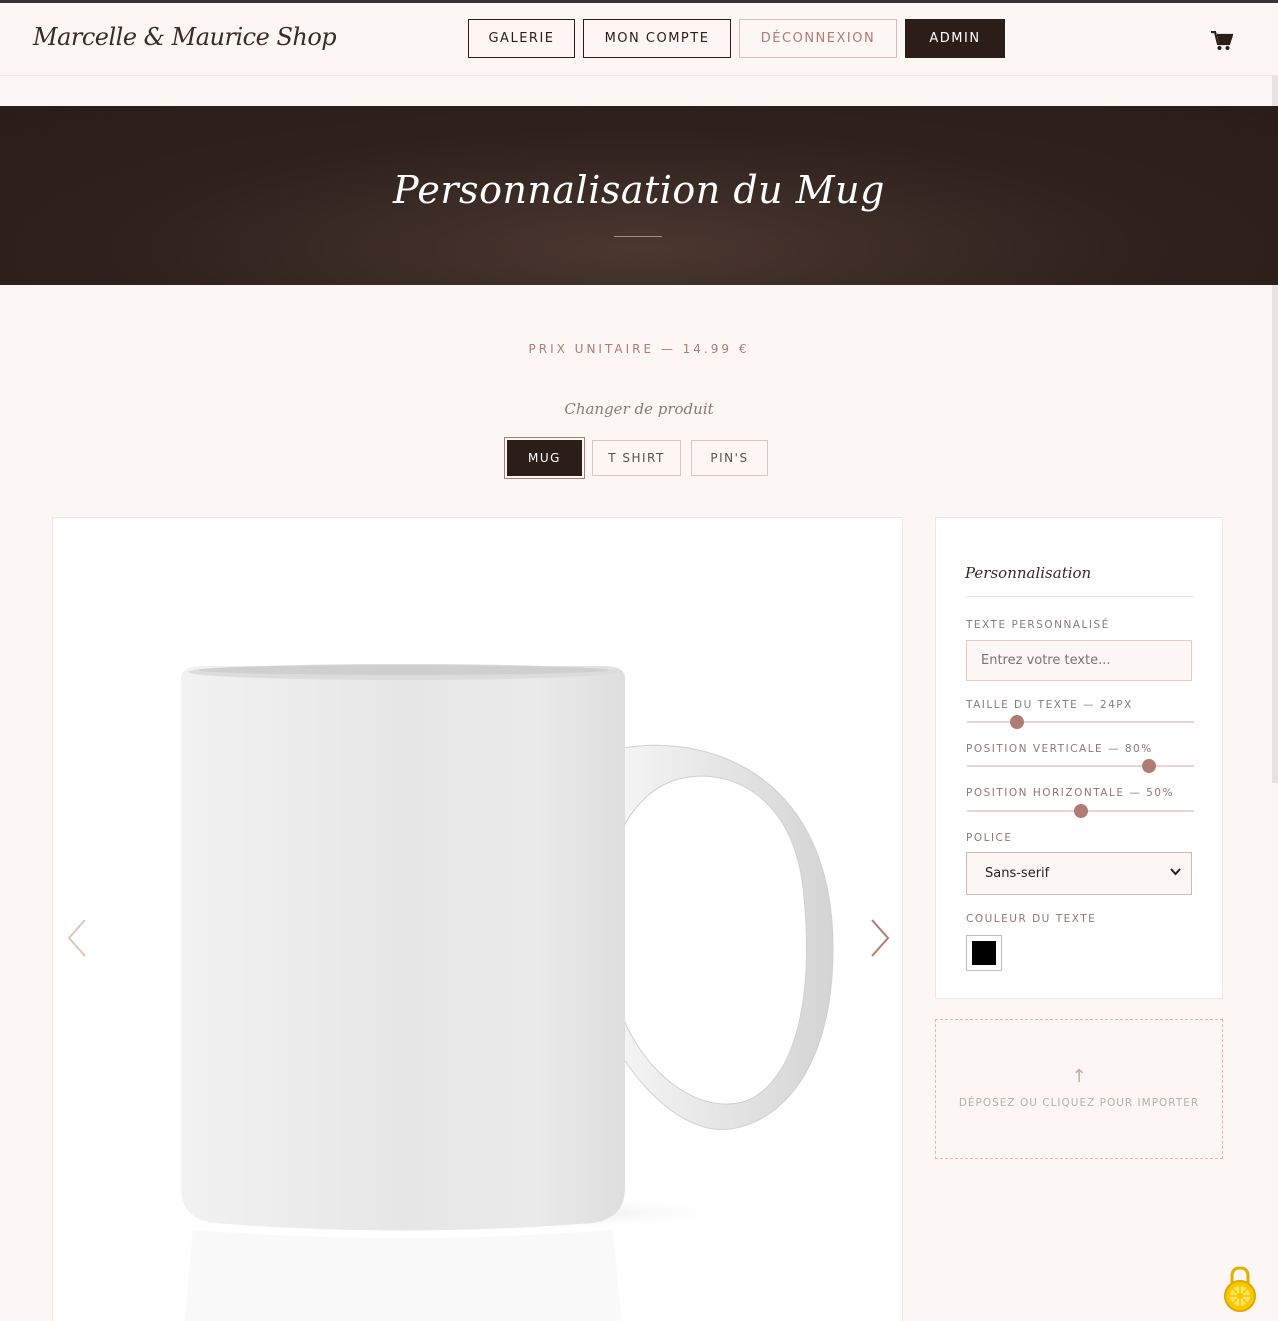 The image size is (1278, 1321). Describe the element at coordinates (1079, 1103) in the screenshot. I see `dropzone-text: DÉPOSEZ OU CLIQUEZ POUR IMPORTER` at that location.